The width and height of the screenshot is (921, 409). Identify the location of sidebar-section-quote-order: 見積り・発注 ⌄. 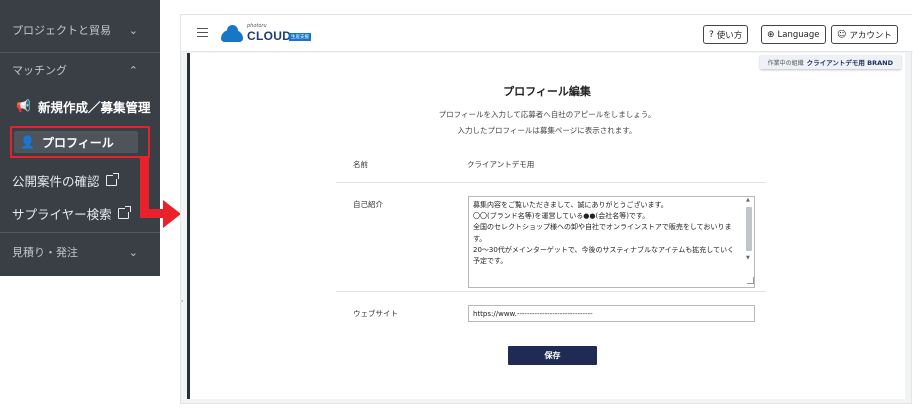
(80, 252).